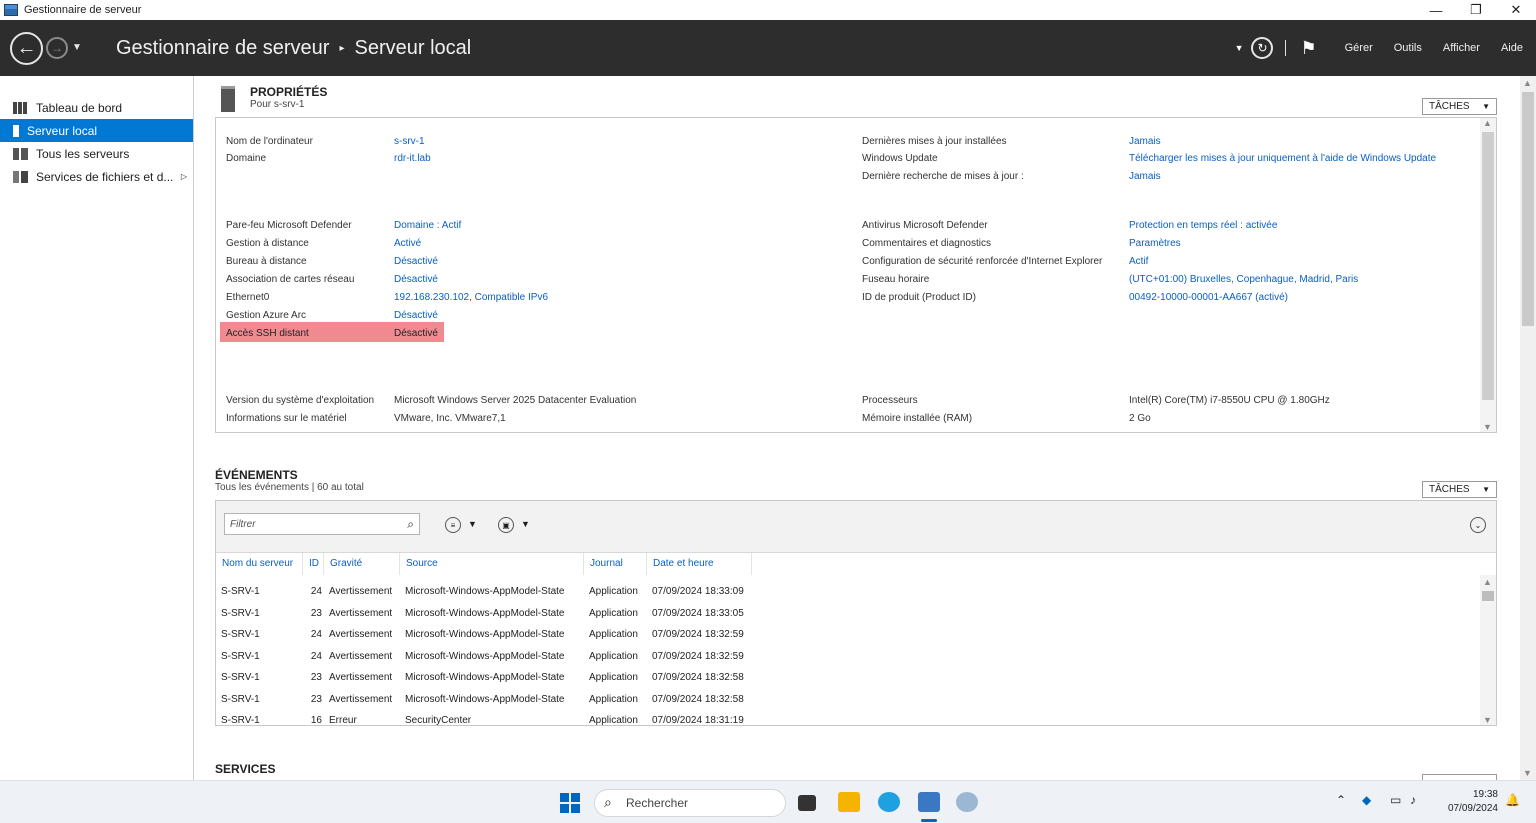 The width and height of the screenshot is (1536, 823). Describe the element at coordinates (929, 802) in the screenshot. I see `server-manager-taskbar-icon` at that location.